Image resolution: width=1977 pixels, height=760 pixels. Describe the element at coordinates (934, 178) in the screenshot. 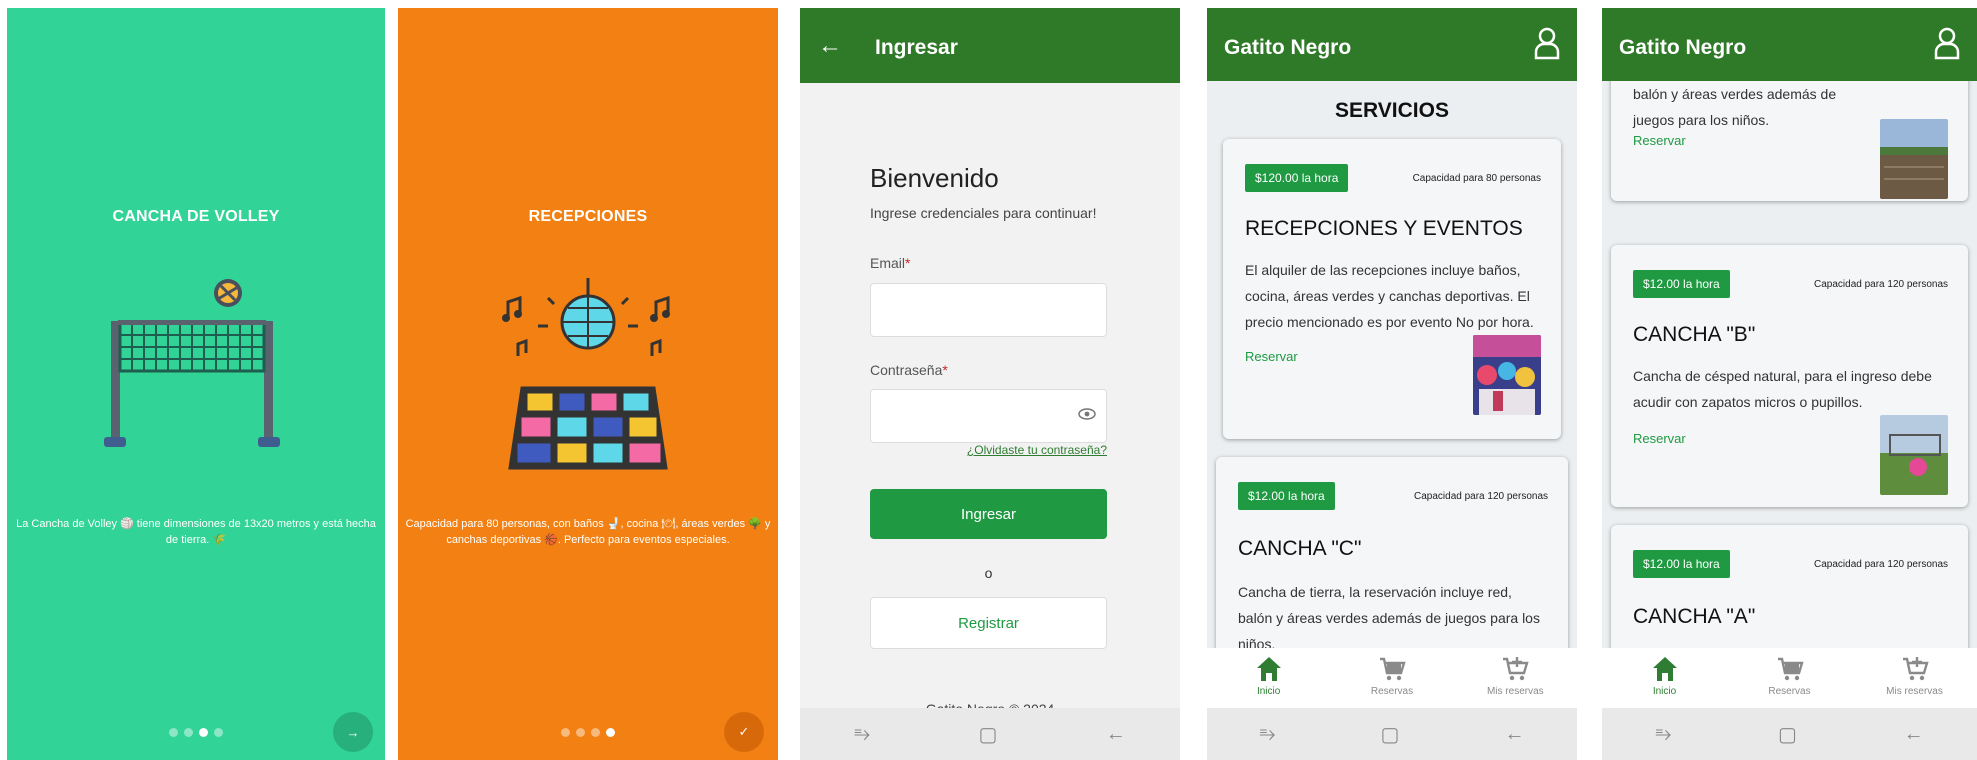

I see `welcome-heading: Bienvenido` at that location.